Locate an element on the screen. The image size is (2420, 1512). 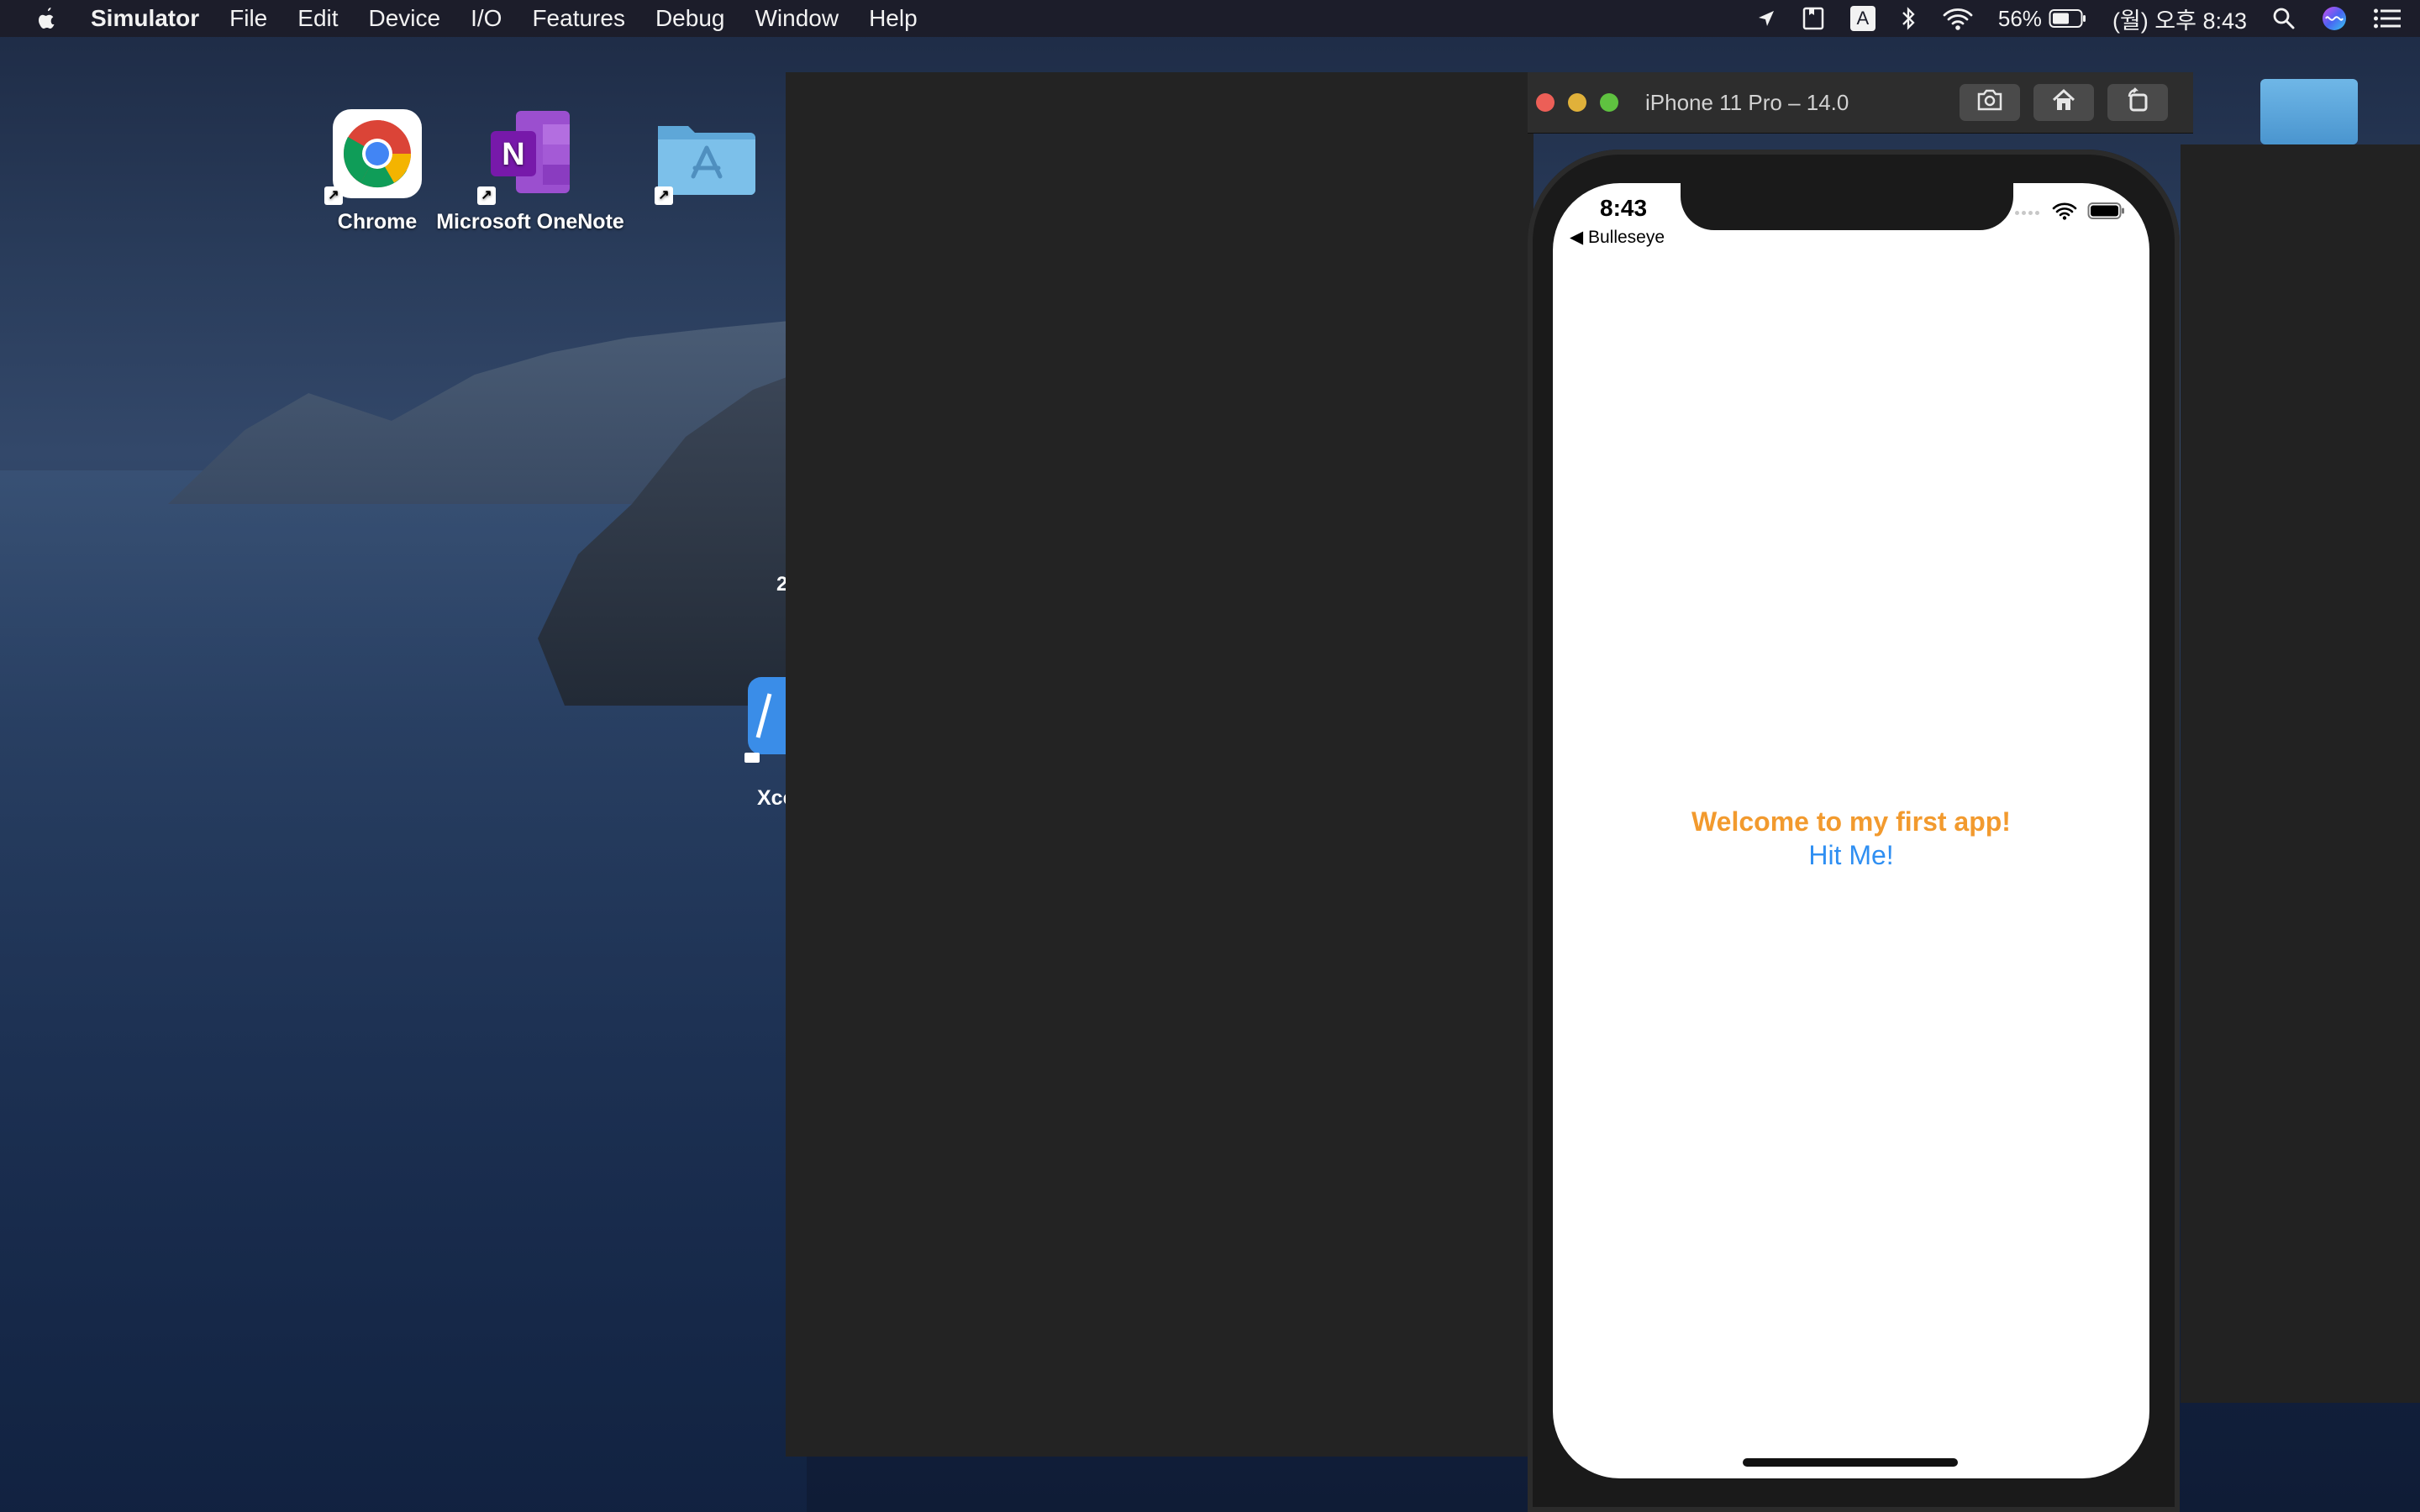
screenshot-button is located at coordinates (1990, 102).